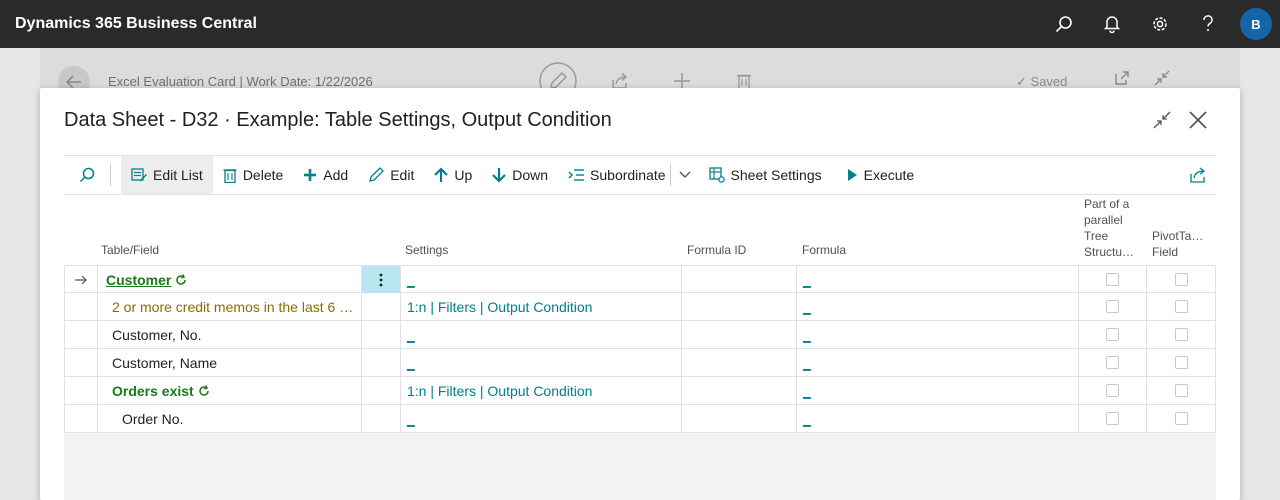  I want to click on up-button: Up, so click(453, 175).